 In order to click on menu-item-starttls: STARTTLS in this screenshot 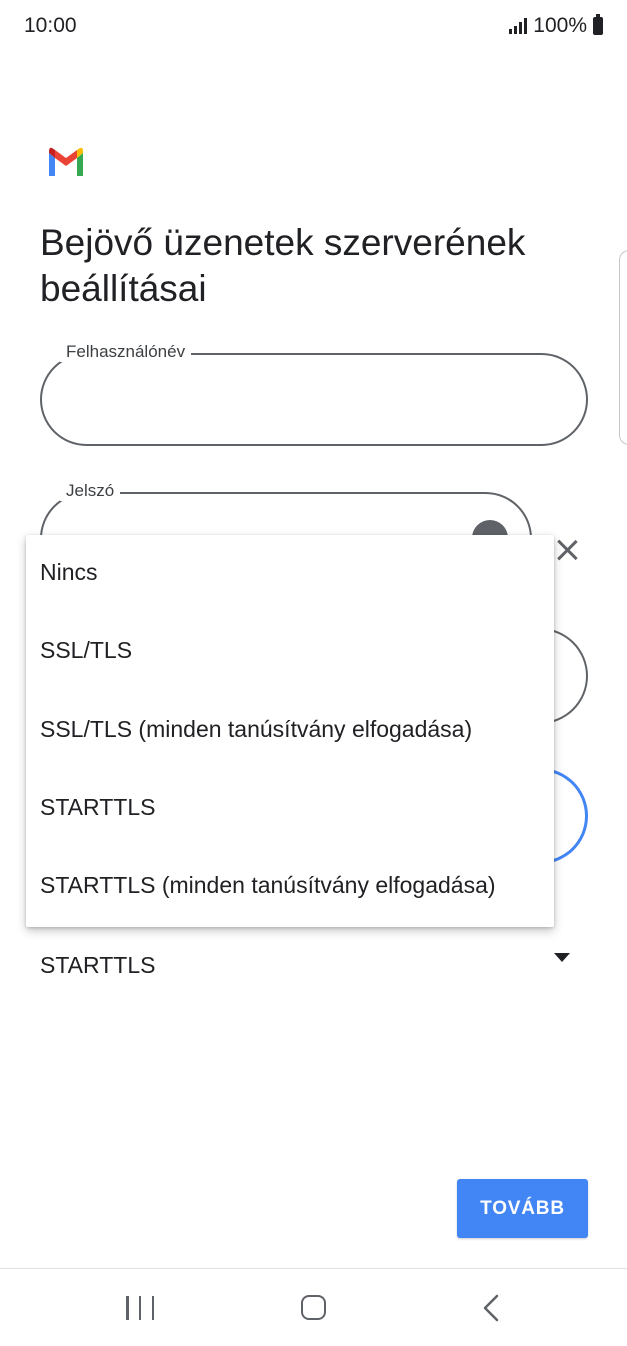, I will do `click(290, 809)`.